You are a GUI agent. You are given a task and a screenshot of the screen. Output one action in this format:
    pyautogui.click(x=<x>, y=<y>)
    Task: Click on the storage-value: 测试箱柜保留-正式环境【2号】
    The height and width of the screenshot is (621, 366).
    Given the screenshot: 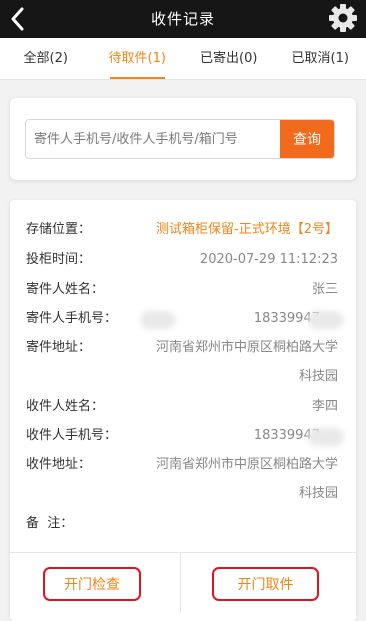 What is the action you would take?
    pyautogui.click(x=247, y=229)
    